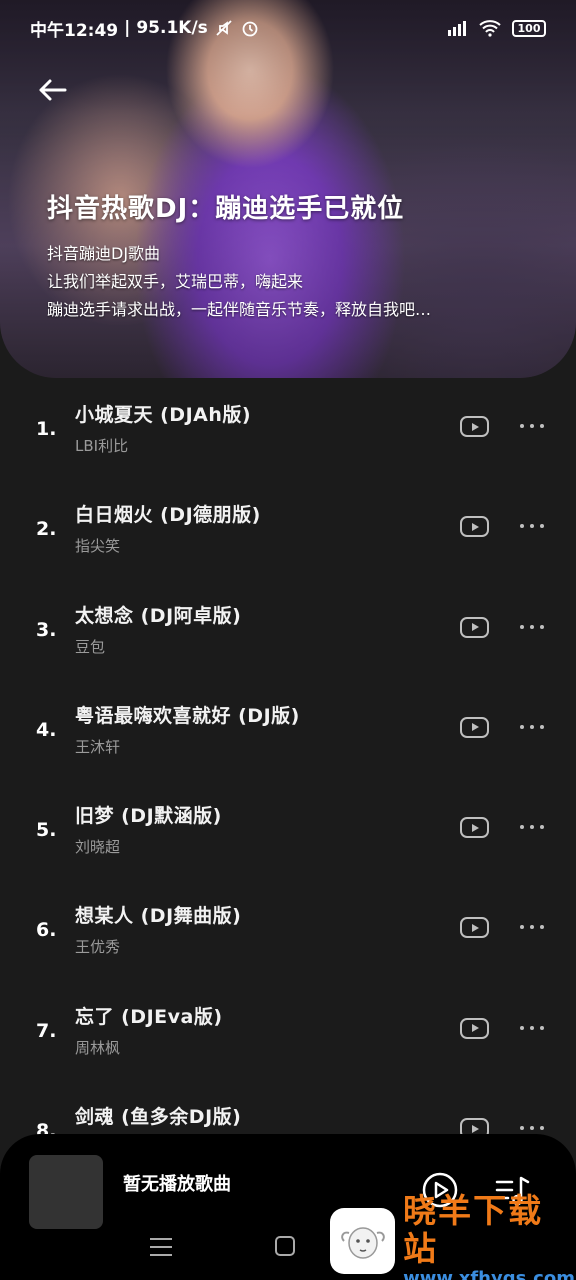 This screenshot has height=1280, width=576. Describe the element at coordinates (104, 253) in the screenshot. I see `description-line: 抖音蹦迪DJ歌曲` at that location.